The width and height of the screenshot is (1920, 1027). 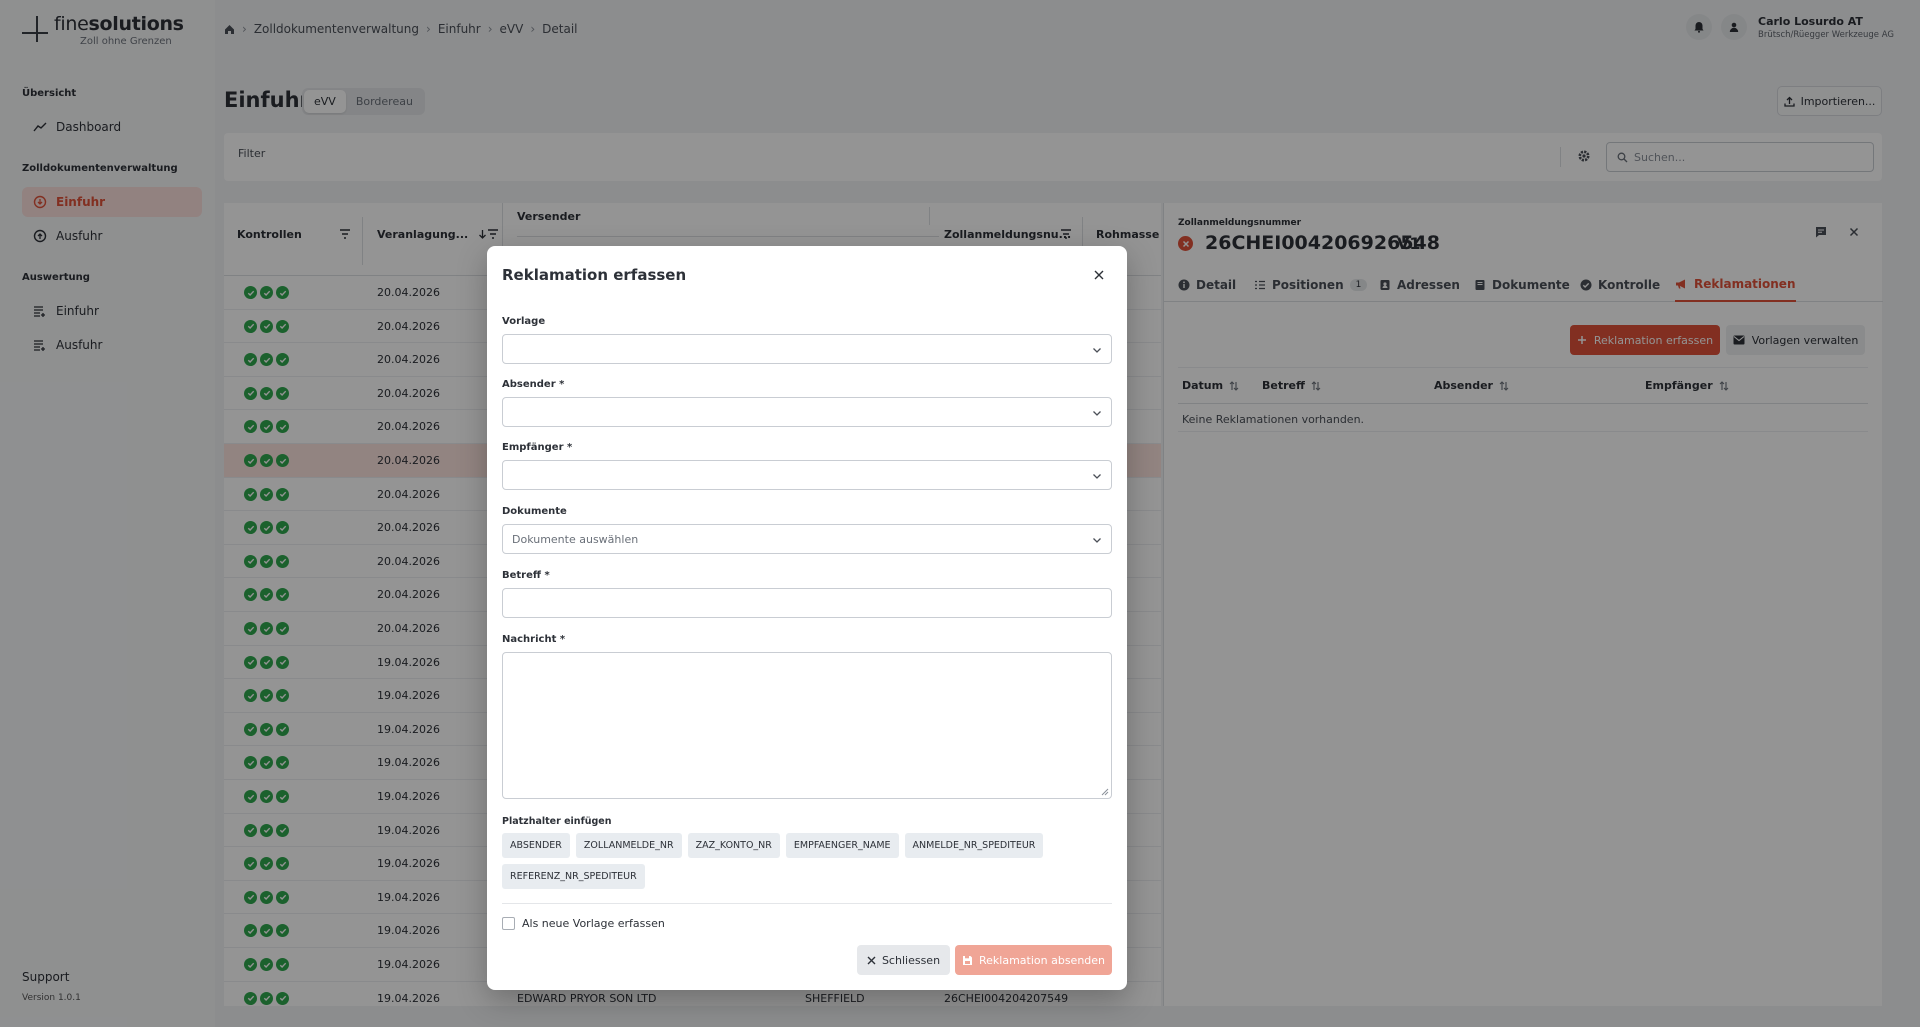 I want to click on placeholder-chip: ANMELDE_NR_SPEDITEUR, so click(x=974, y=845).